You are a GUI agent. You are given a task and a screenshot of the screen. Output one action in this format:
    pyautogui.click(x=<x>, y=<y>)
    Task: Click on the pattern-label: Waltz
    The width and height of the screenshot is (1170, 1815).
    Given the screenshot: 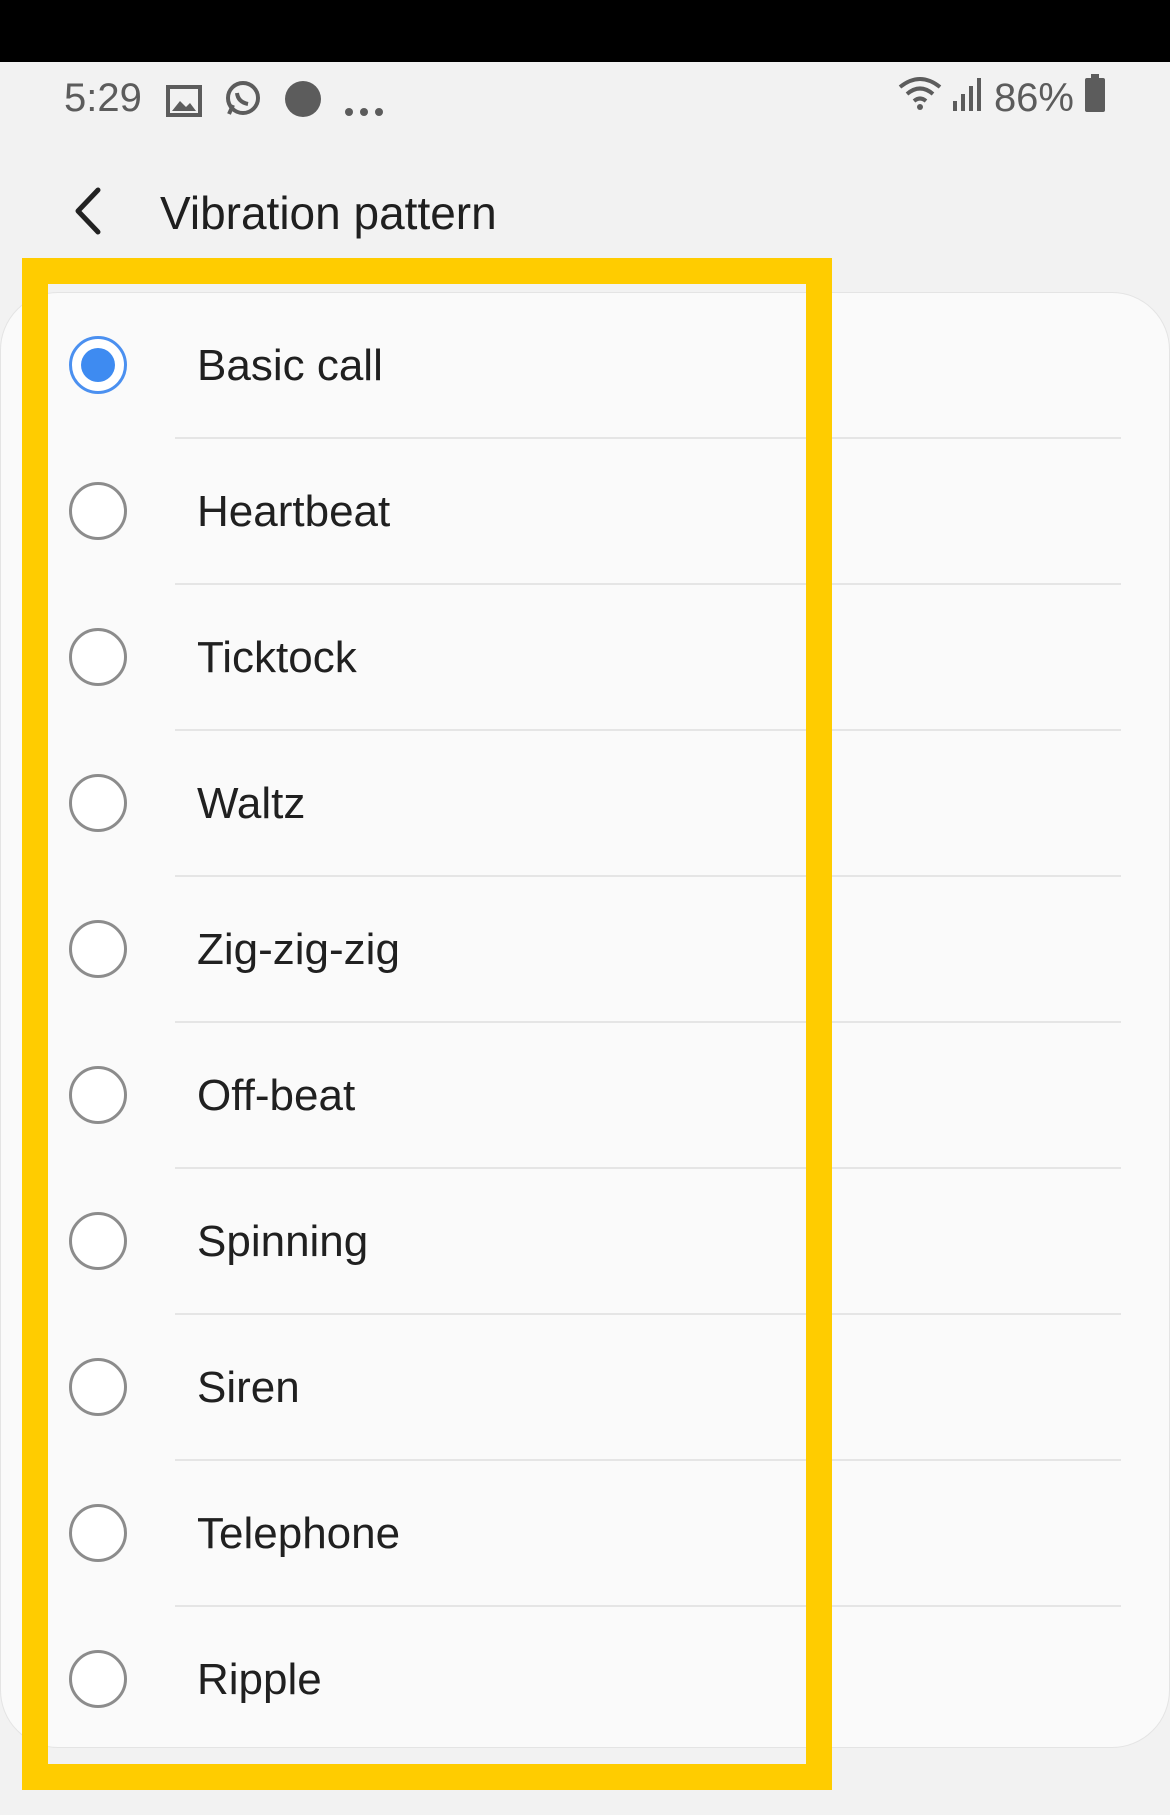 What is the action you would take?
    pyautogui.click(x=251, y=803)
    